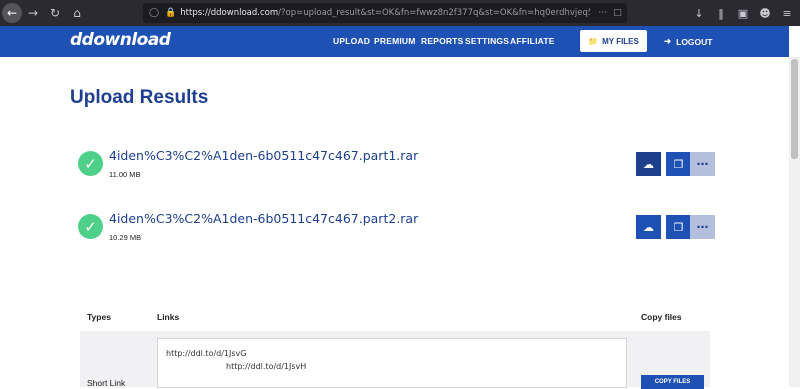 This screenshot has height=389, width=800. What do you see at coordinates (266, 366) in the screenshot?
I see `link-item: http://ddl.to/d/1JsvH` at bounding box center [266, 366].